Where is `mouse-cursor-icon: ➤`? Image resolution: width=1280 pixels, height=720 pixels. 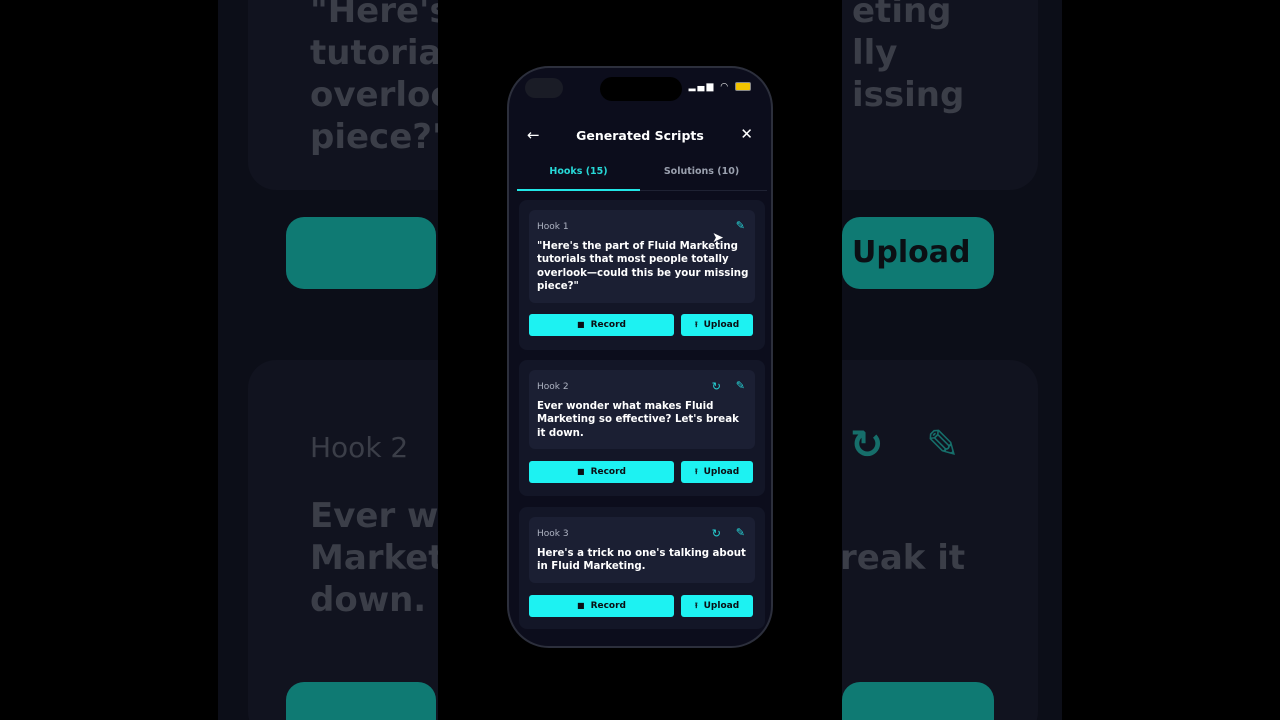
mouse-cursor-icon: ➤ is located at coordinates (718, 238).